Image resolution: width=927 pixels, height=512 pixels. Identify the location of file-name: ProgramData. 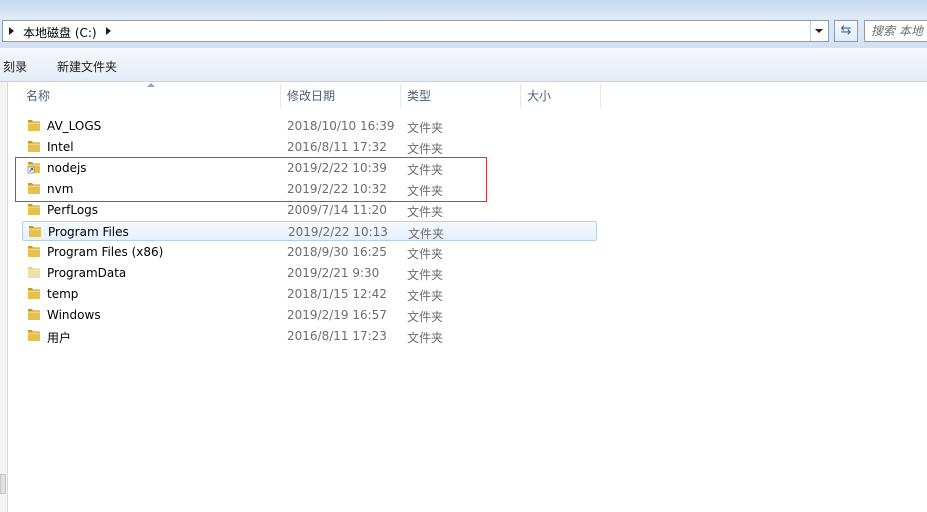
(87, 273).